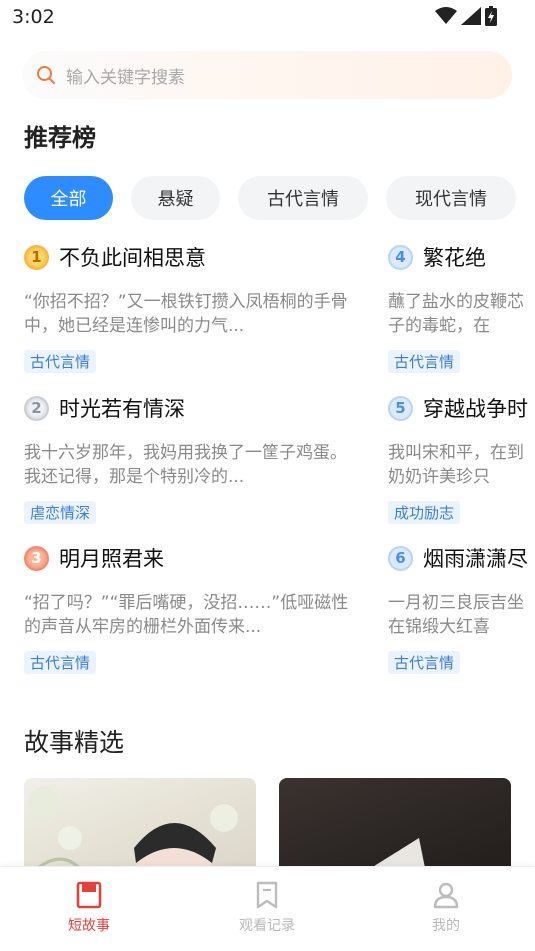  What do you see at coordinates (60, 512) in the screenshot?
I see `genre-tag: 虐恋情深` at bounding box center [60, 512].